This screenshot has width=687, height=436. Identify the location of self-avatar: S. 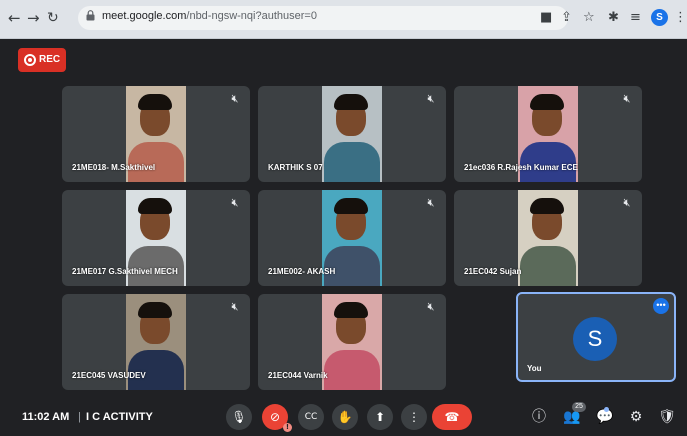
(595, 339).